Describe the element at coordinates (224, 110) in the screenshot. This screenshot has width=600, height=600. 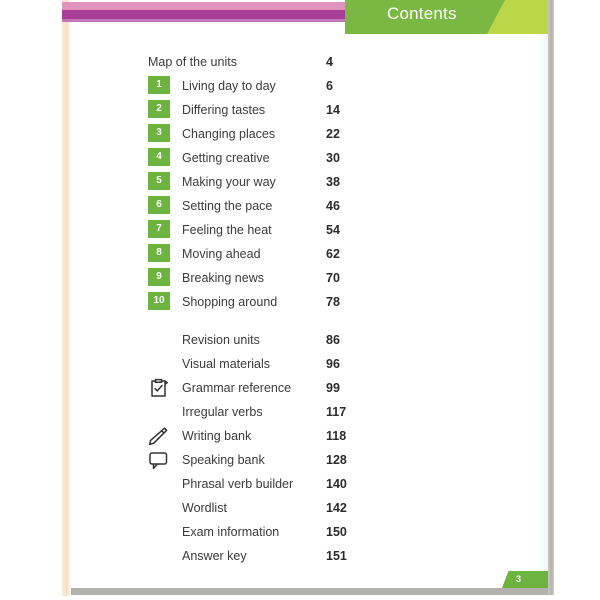
I see `toc-entry-label: Differing tastes` at that location.